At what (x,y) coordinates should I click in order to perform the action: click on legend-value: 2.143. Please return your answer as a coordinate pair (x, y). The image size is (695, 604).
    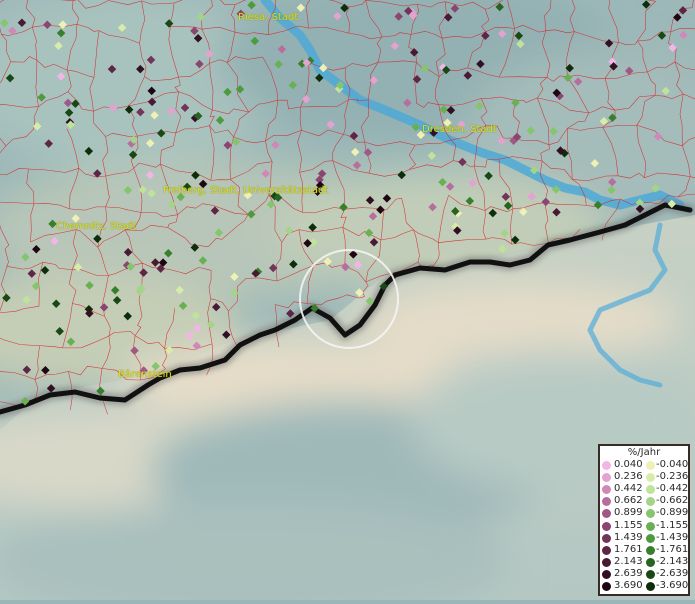
    Looking at the image, I should click on (628, 561).